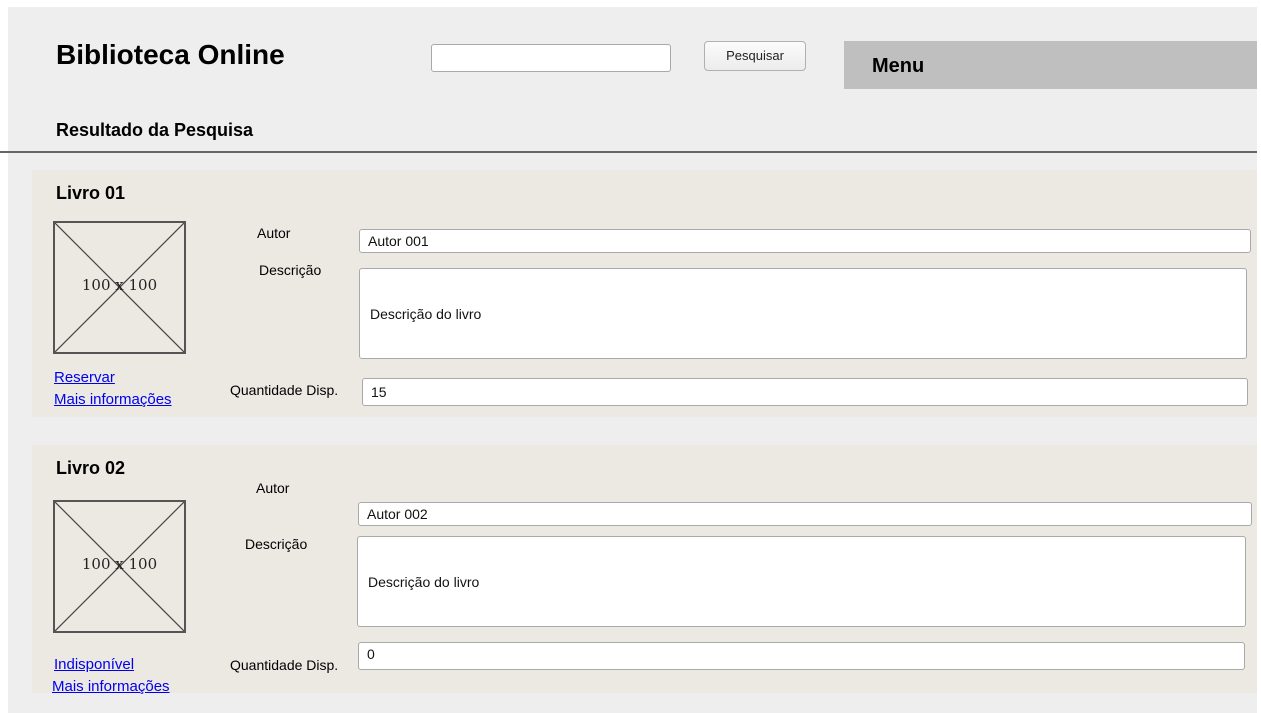 This screenshot has width=1261, height=713. I want to click on search-input, so click(551, 58).